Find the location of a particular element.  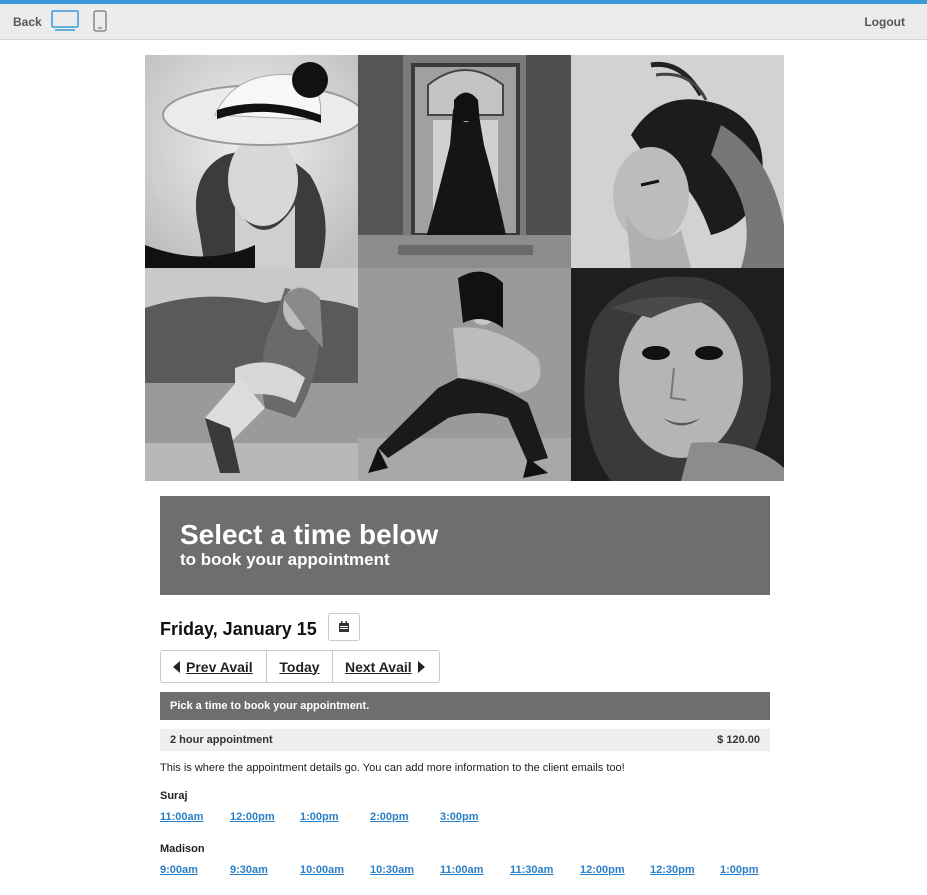

pick-time-message: Pick a time to book your appointment. is located at coordinates (465, 706).